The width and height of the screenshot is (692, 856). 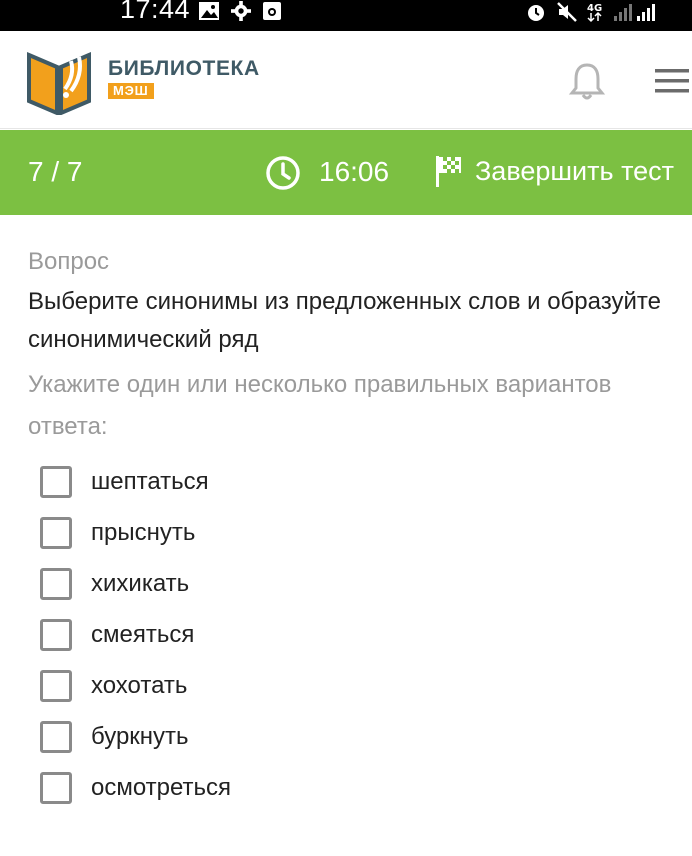 I want to click on answer-option: хохотать, so click(x=135, y=685).